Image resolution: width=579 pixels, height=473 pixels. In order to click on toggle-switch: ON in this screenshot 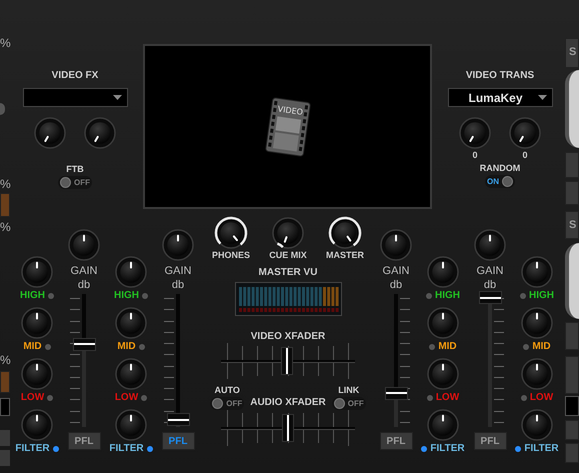, I will do `click(500, 181)`.